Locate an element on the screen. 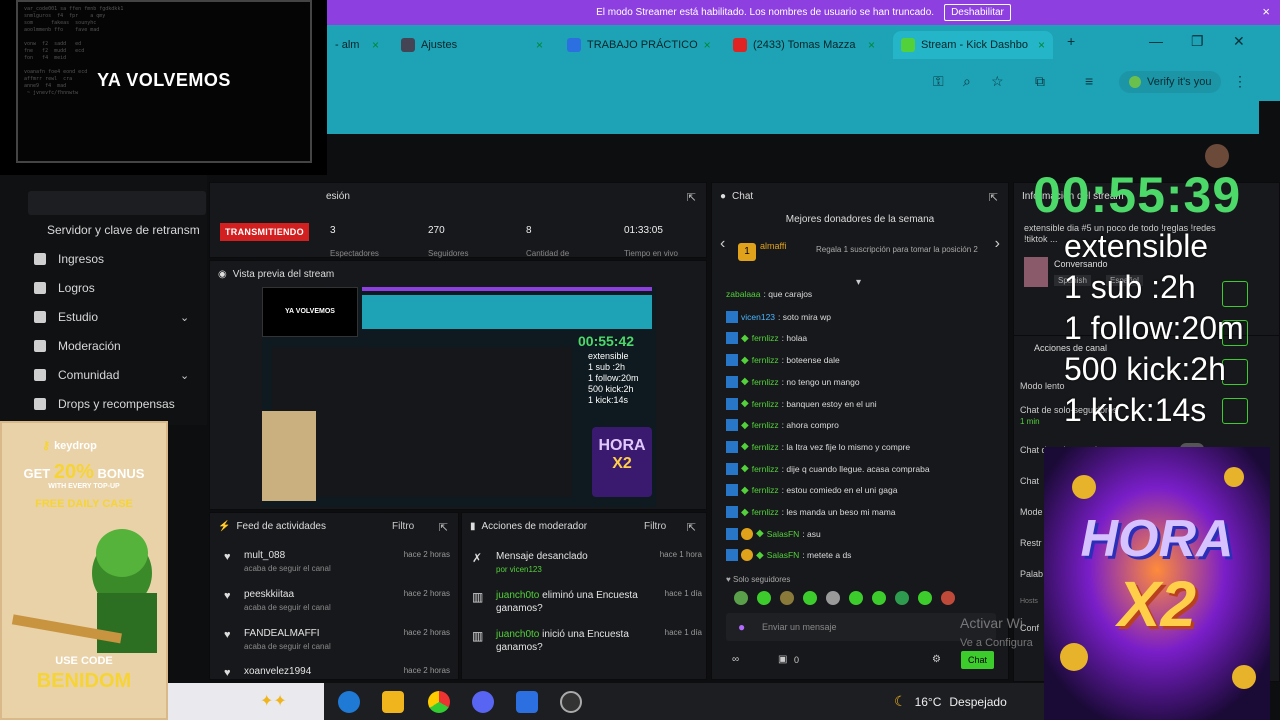 This screenshot has height=720, width=1280. bolt-icon: ⚡ is located at coordinates (224, 526).